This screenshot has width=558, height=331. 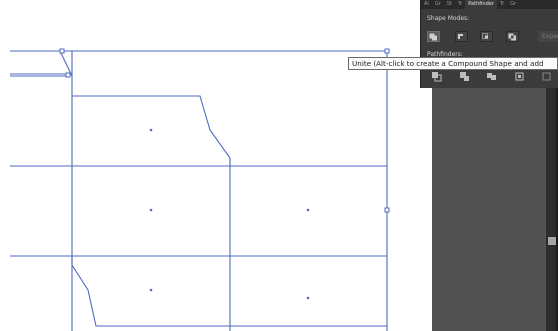 I want to click on intersect-icon, so click(x=485, y=36).